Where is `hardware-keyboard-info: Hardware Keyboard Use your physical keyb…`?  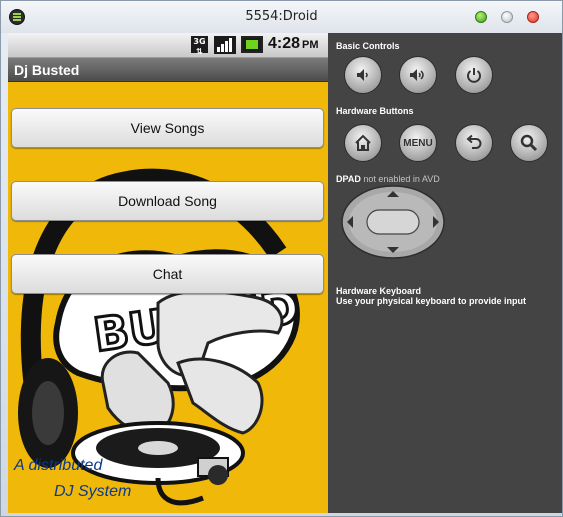
hardware-keyboard-info: Hardware Keyboard Use your physical keyb… is located at coordinates (431, 296).